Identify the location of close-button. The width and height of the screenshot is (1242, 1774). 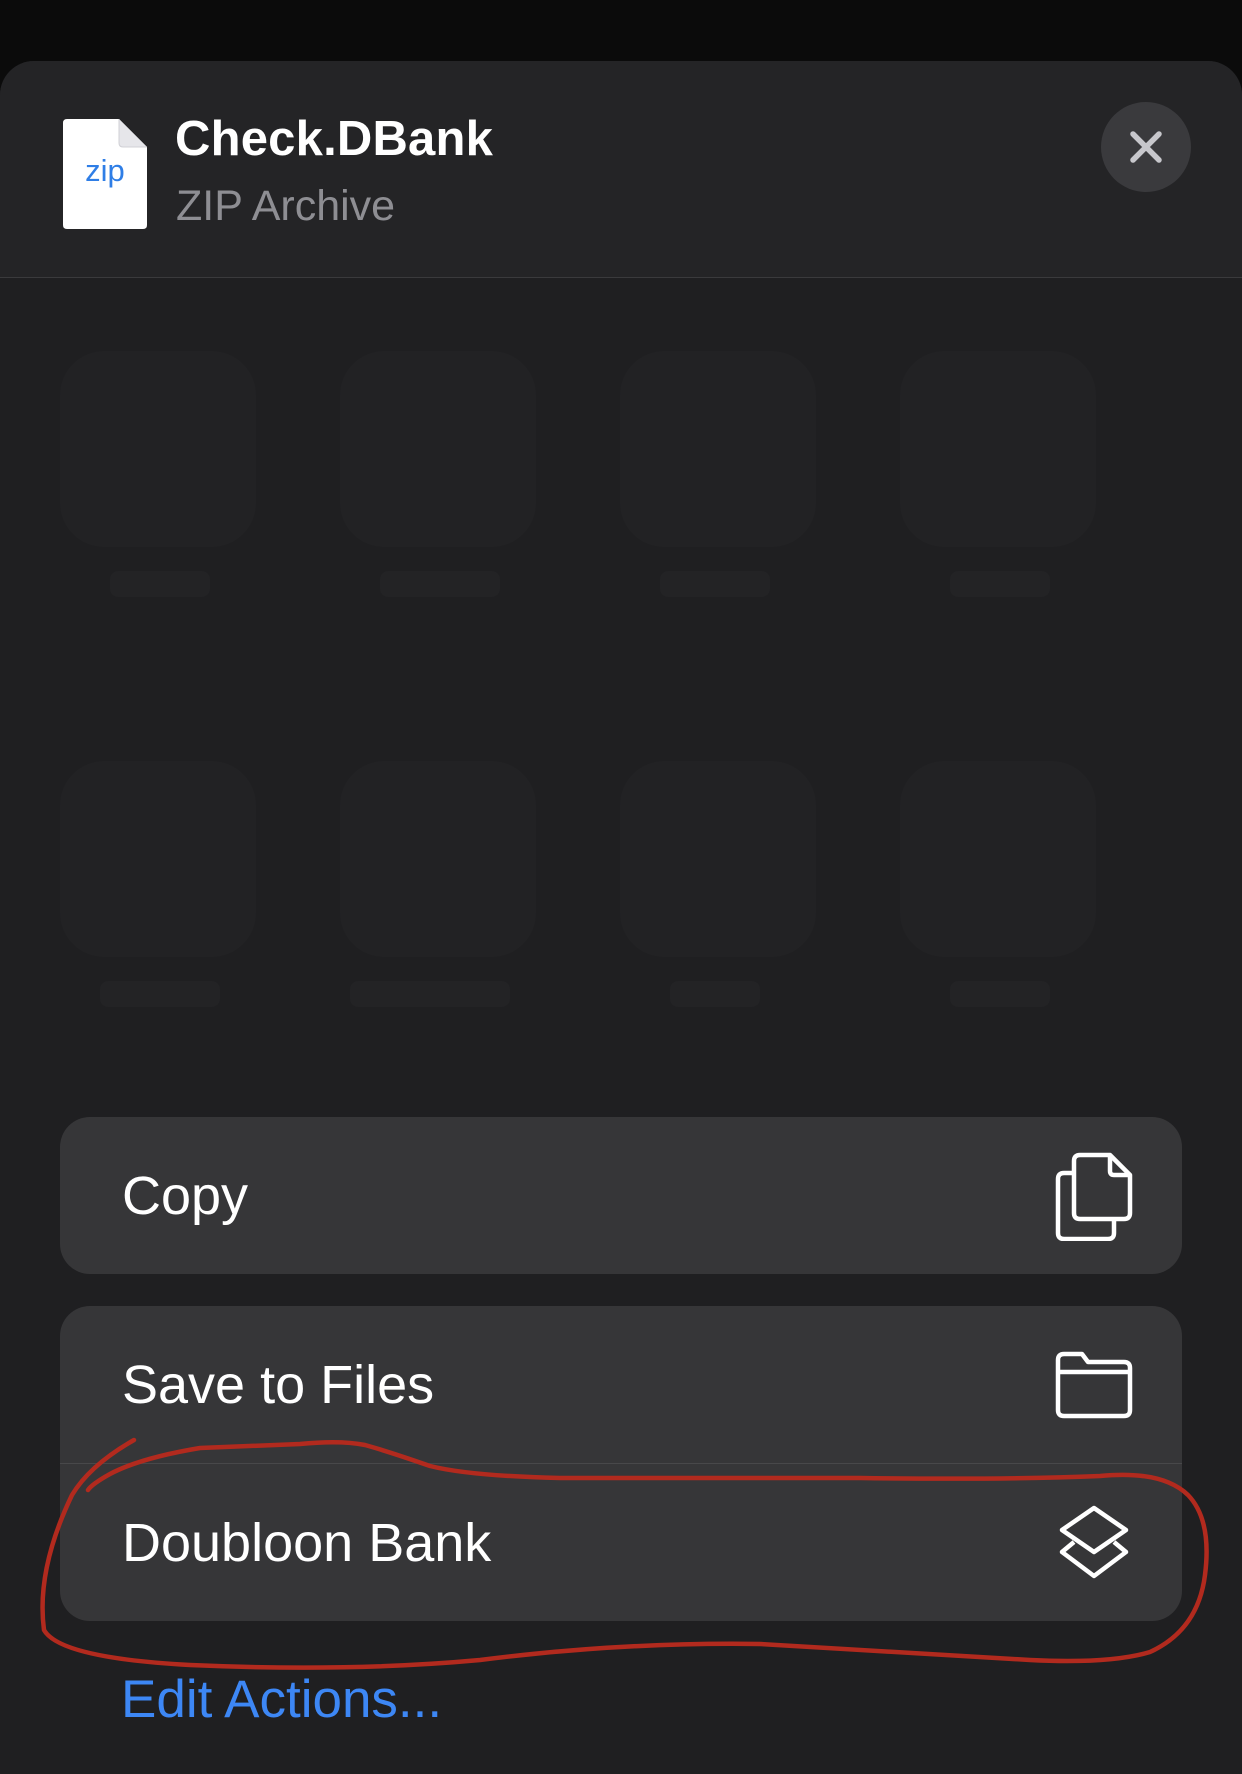
(1146, 147).